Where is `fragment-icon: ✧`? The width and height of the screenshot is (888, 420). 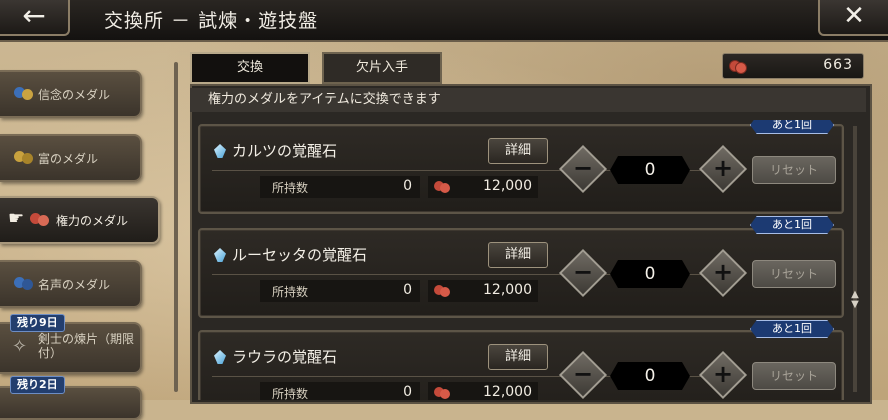
fragment-icon: ✧ is located at coordinates (20, 346).